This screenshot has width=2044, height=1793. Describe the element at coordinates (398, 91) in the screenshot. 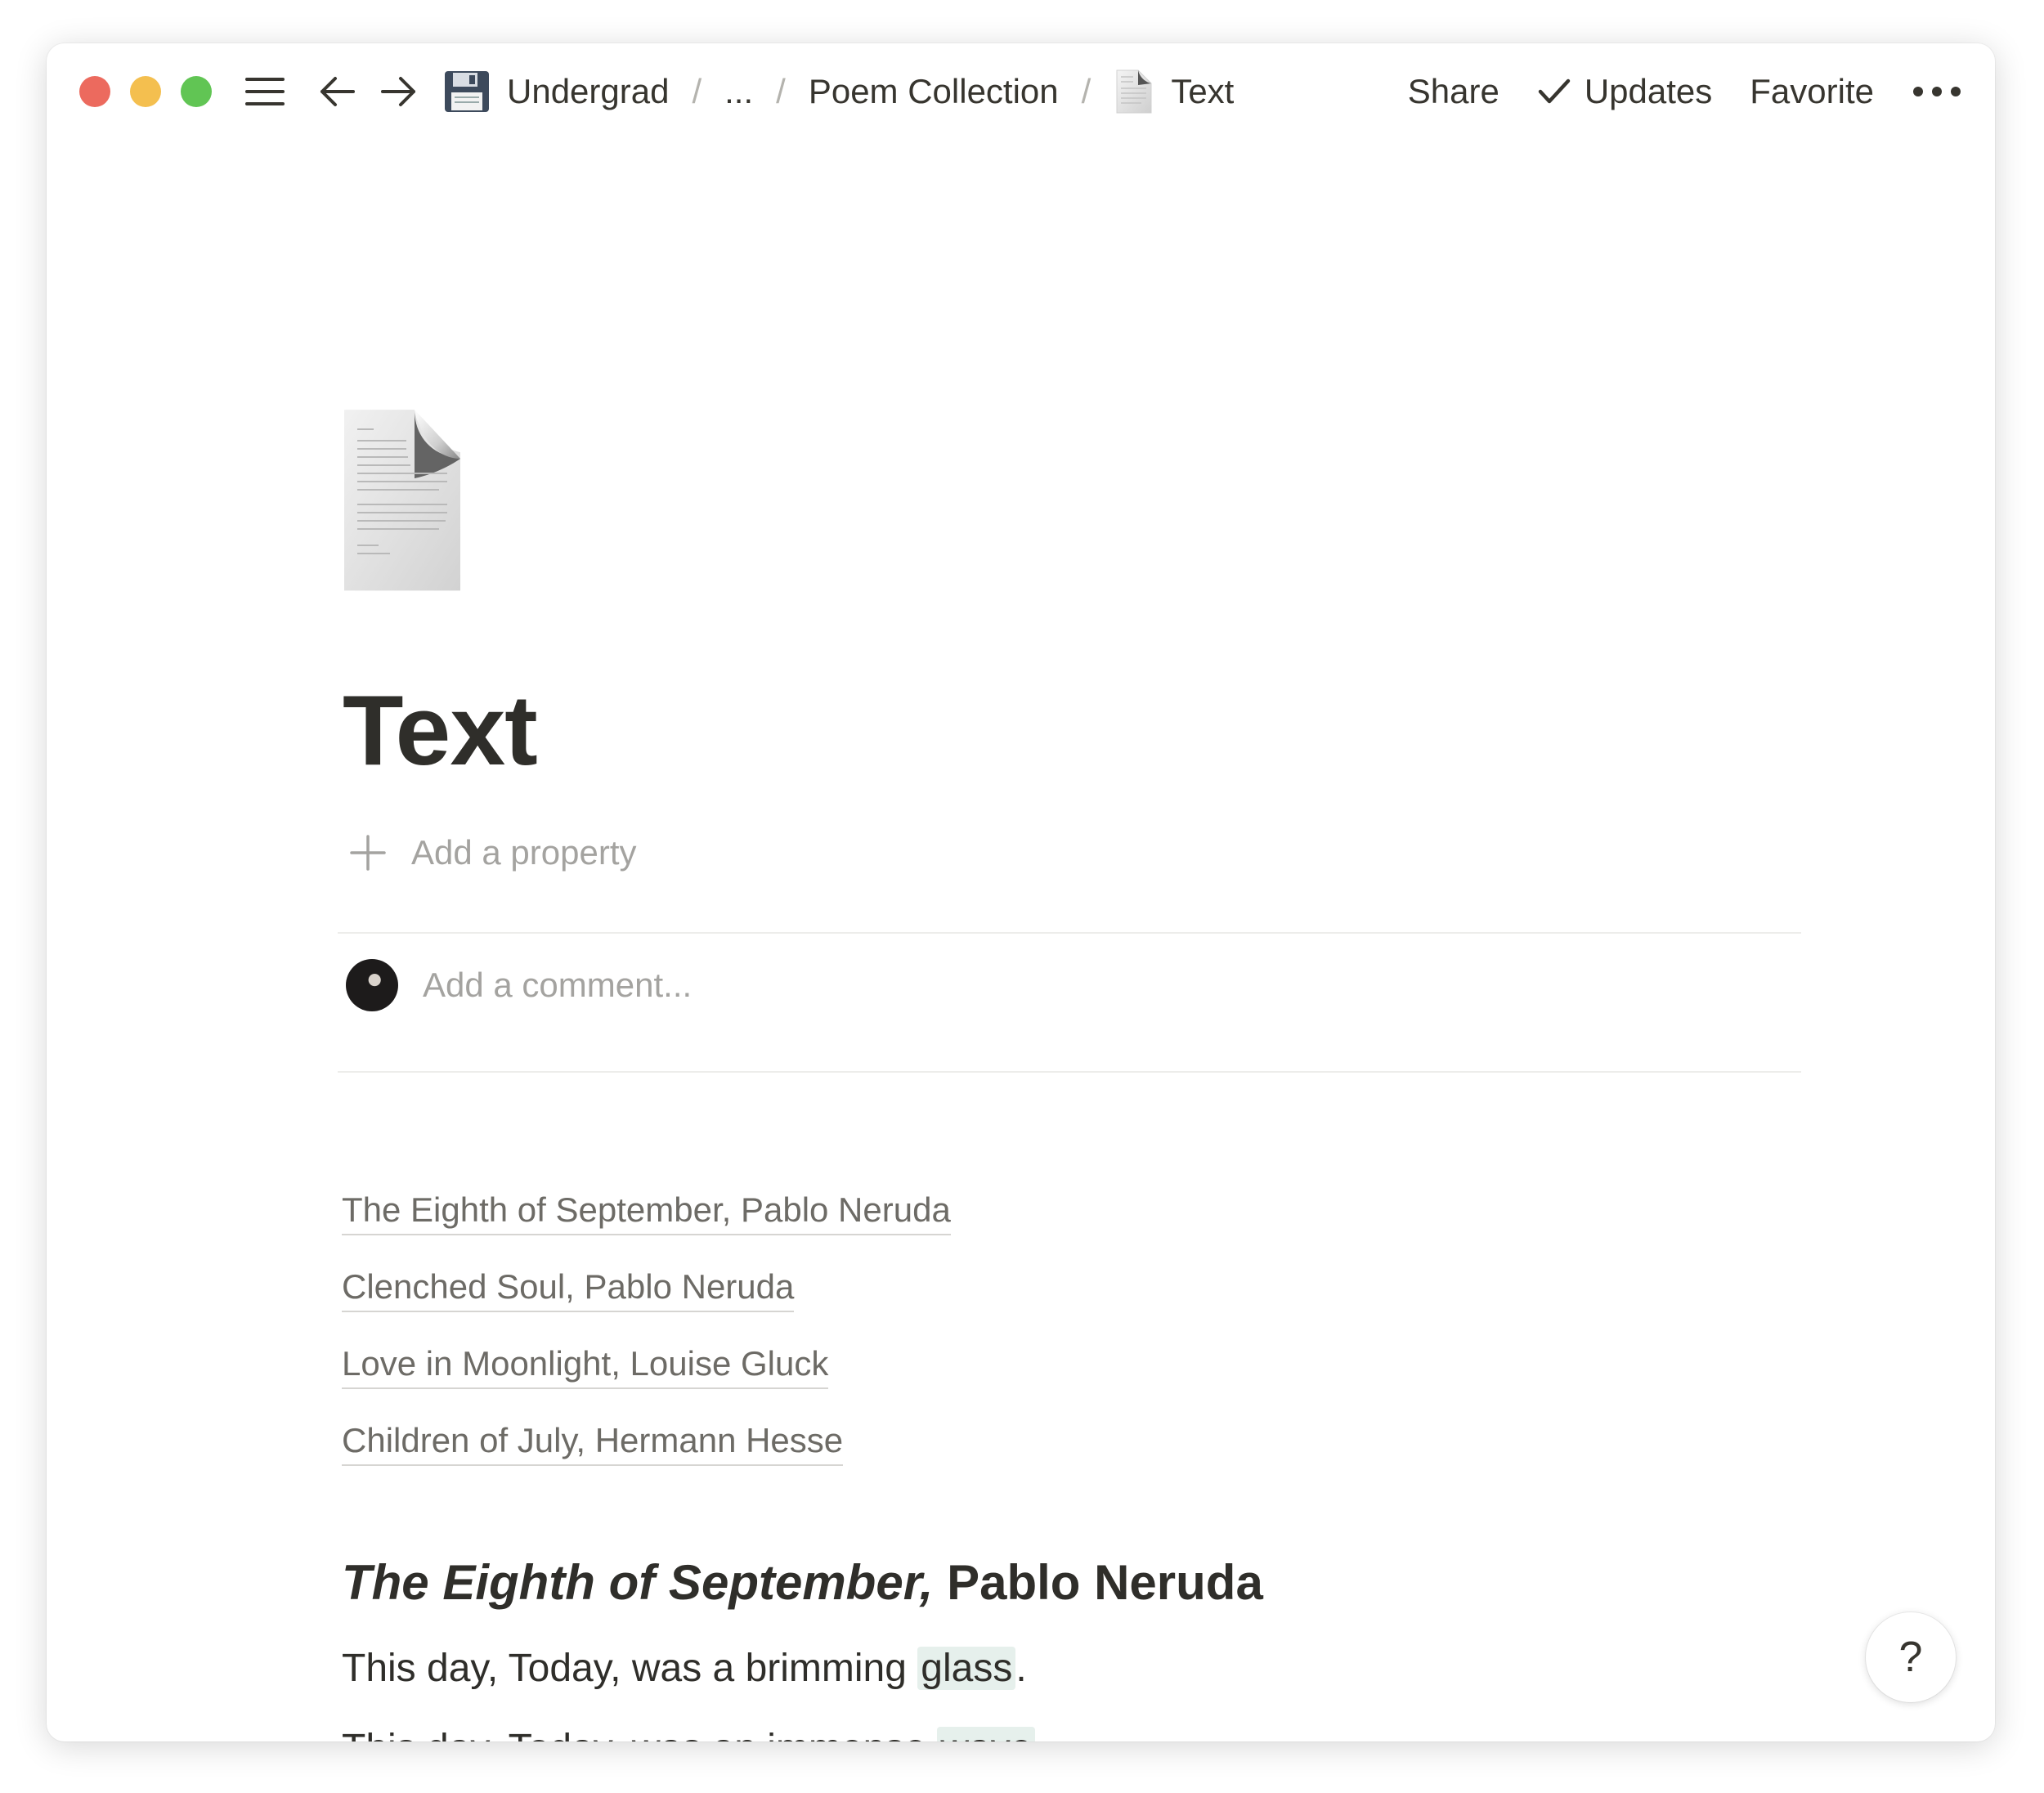

I see `forward-arrow-icon` at that location.